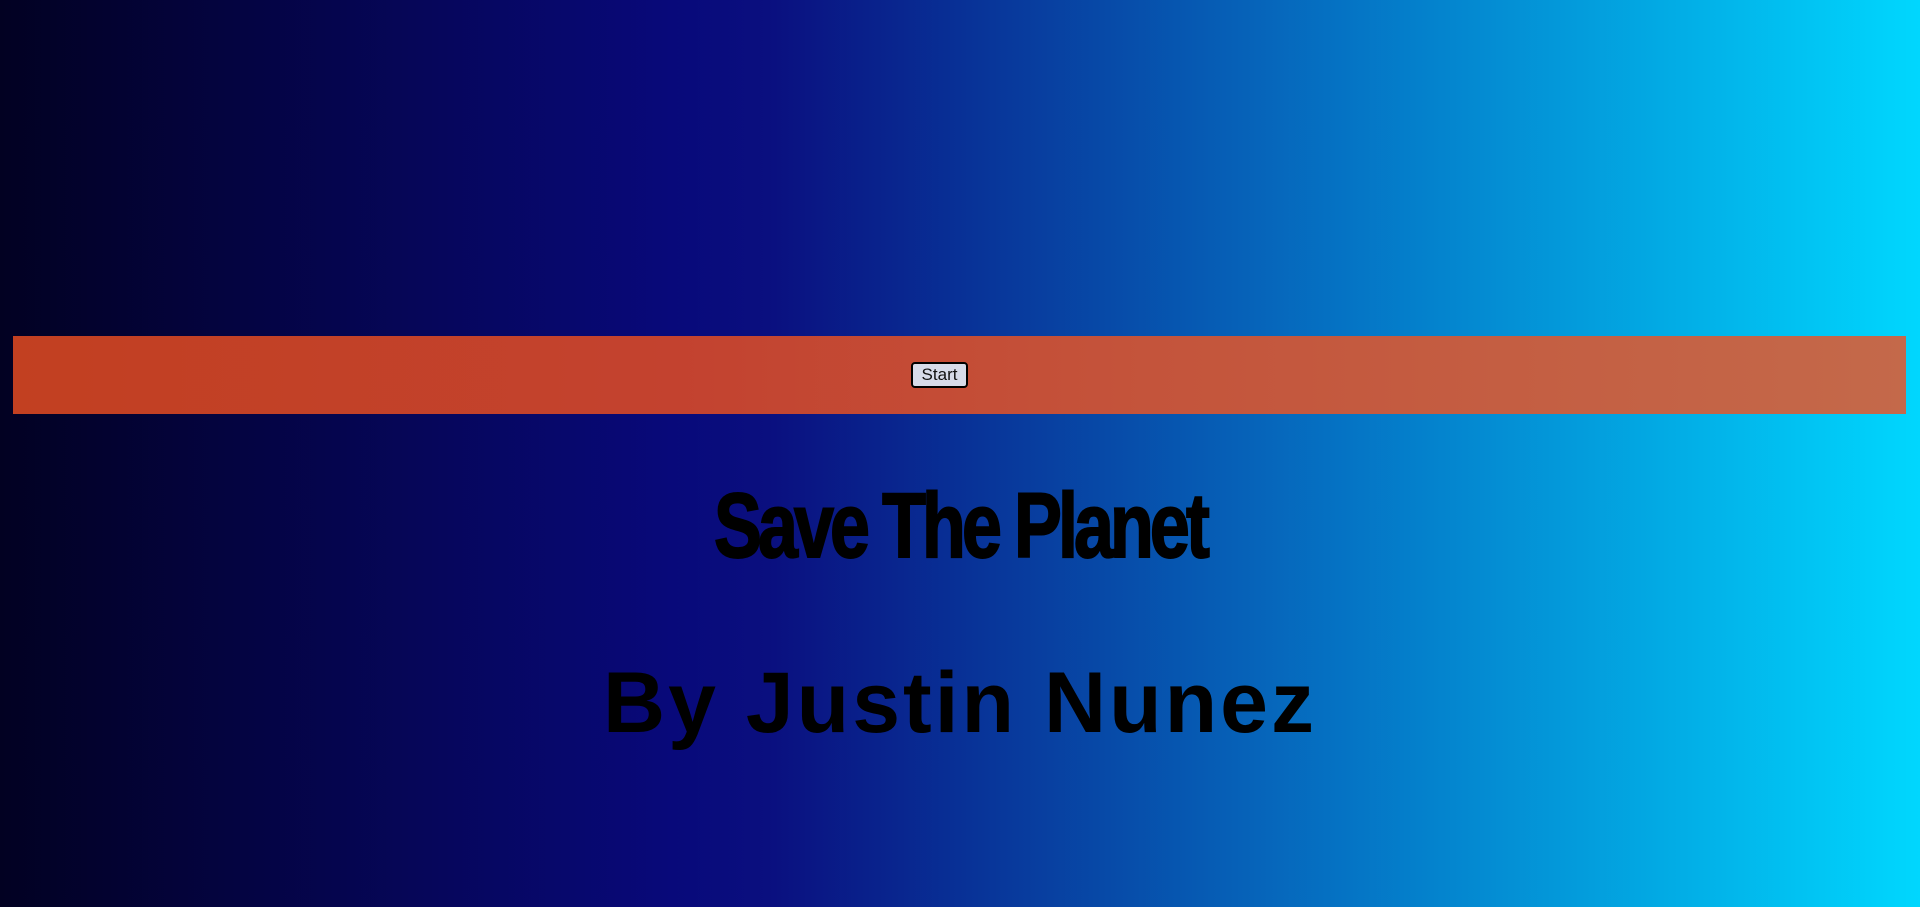 The height and width of the screenshot is (907, 1920). What do you see at coordinates (961, 526) in the screenshot?
I see `game-title: Save The Planet` at bounding box center [961, 526].